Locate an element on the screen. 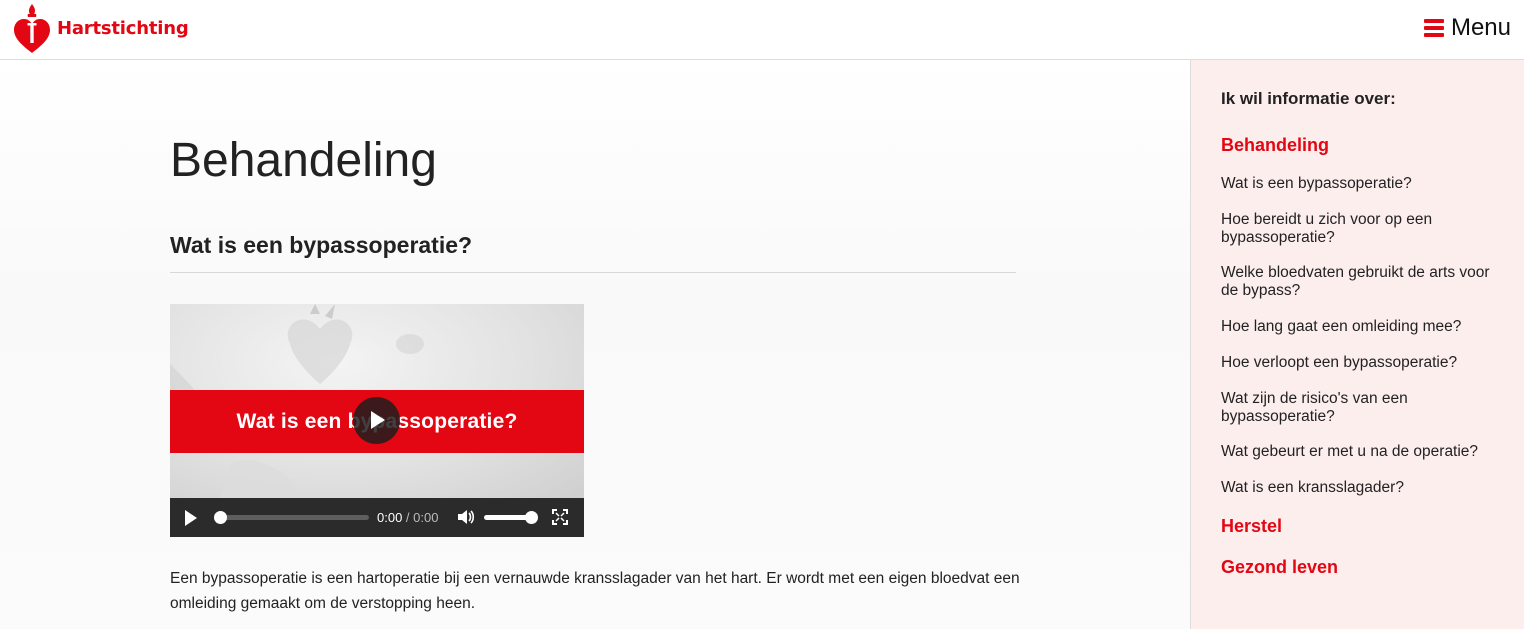 This screenshot has width=1524, height=629. play-icon is located at coordinates (378, 420).